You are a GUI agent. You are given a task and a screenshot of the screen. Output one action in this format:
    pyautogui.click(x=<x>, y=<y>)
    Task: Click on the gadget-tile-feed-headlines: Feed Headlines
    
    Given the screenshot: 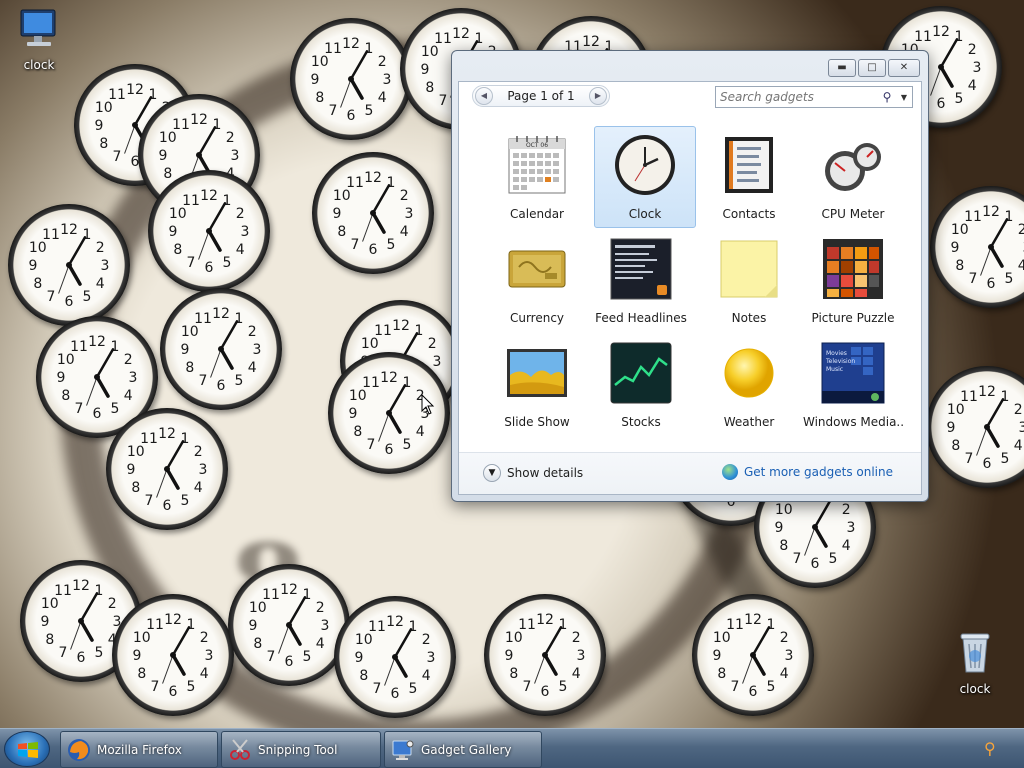 What is the action you would take?
    pyautogui.click(x=641, y=281)
    